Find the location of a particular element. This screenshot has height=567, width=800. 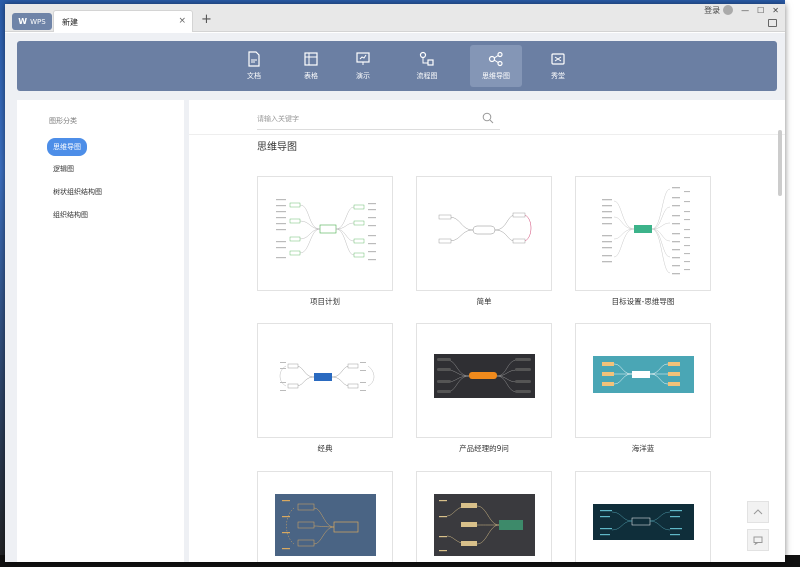

sidebar-item-mindmap: 思维导图 is located at coordinates (67, 147).